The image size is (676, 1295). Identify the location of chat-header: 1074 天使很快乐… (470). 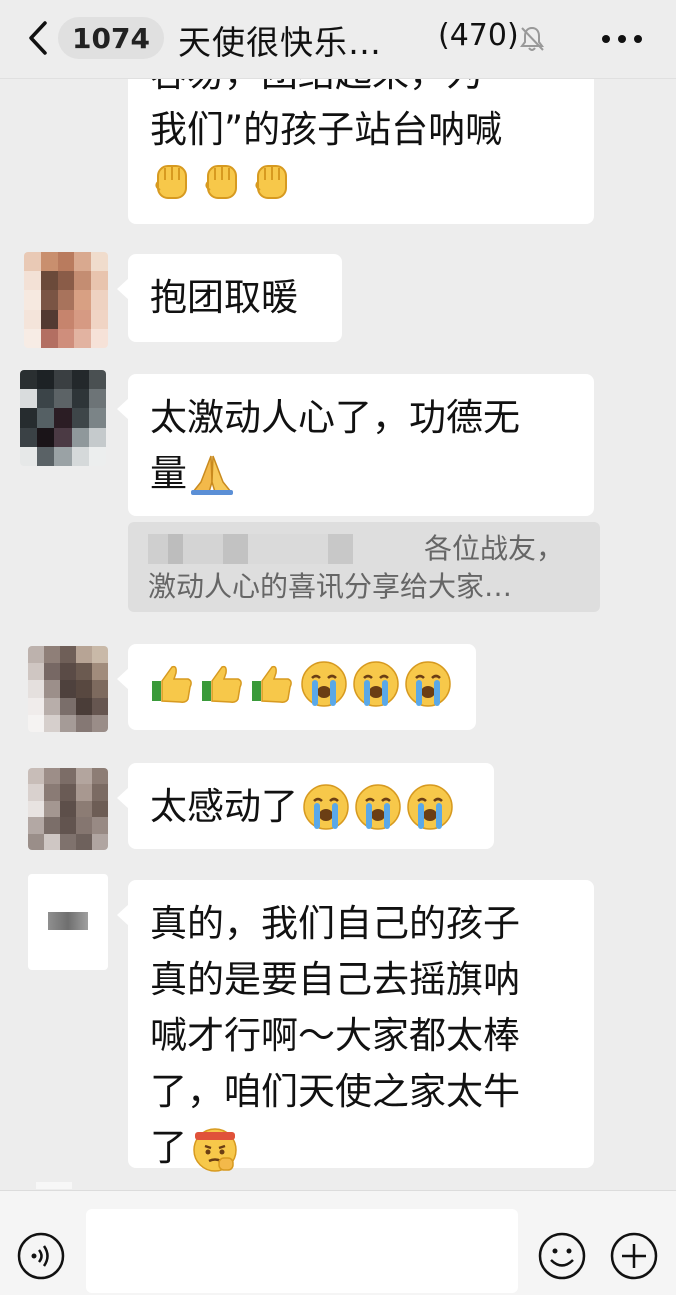
(338, 39).